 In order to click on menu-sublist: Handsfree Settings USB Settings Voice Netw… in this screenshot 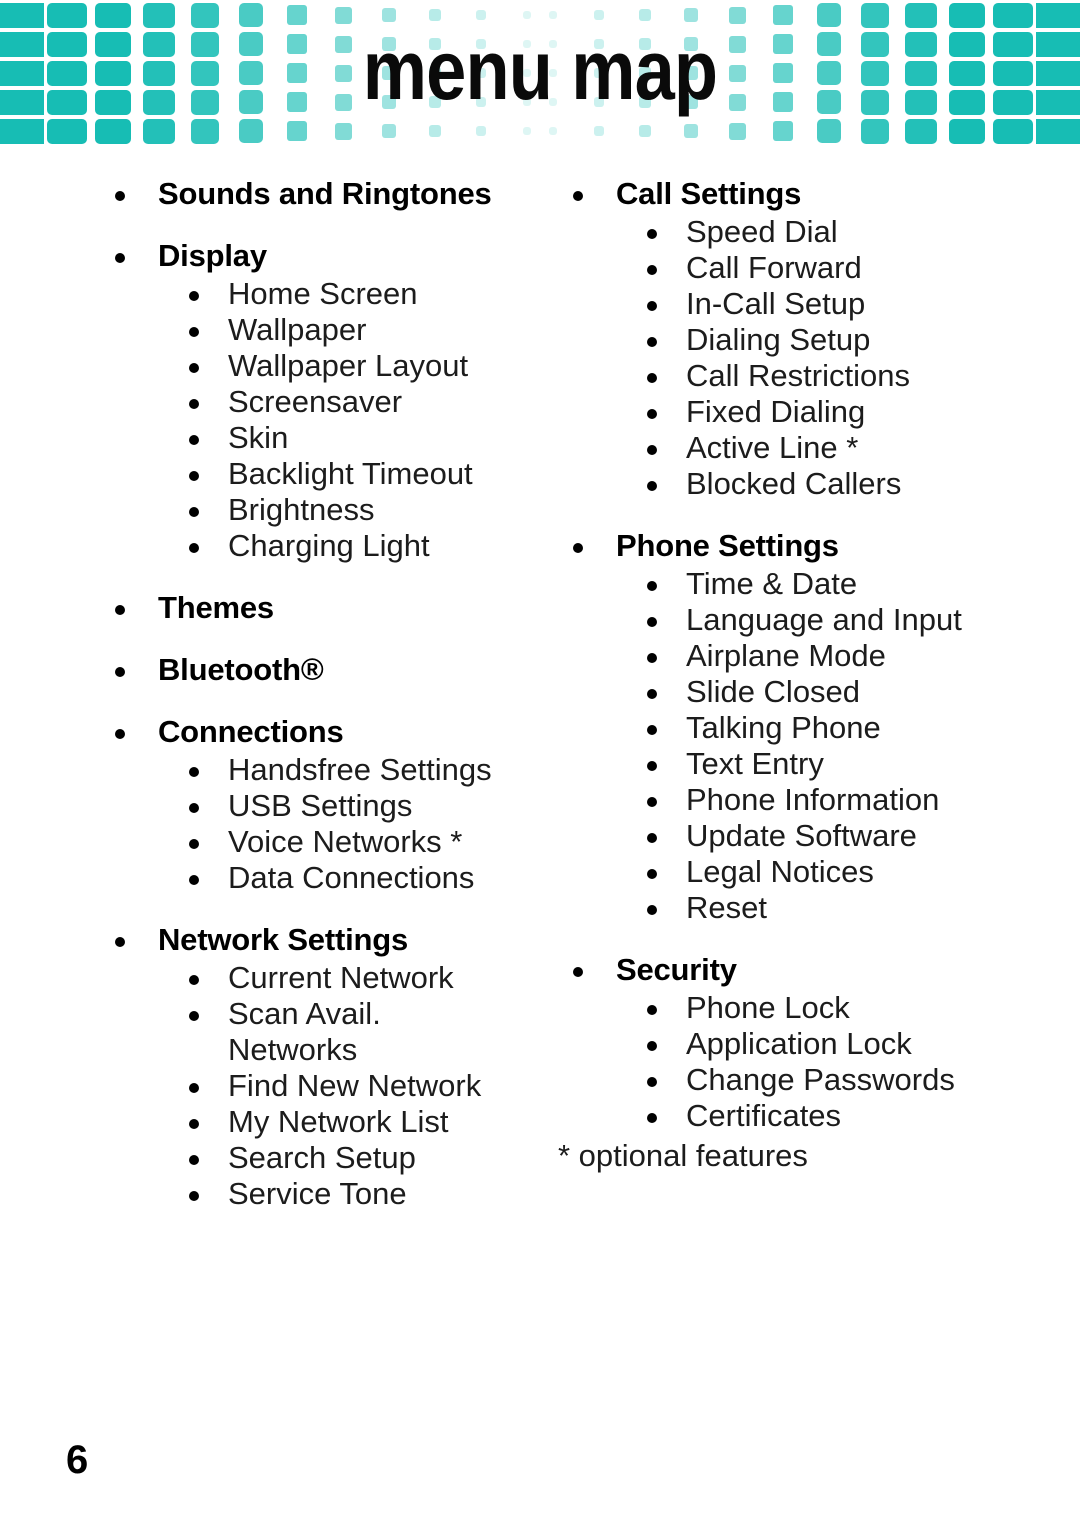, I will do `click(325, 824)`.